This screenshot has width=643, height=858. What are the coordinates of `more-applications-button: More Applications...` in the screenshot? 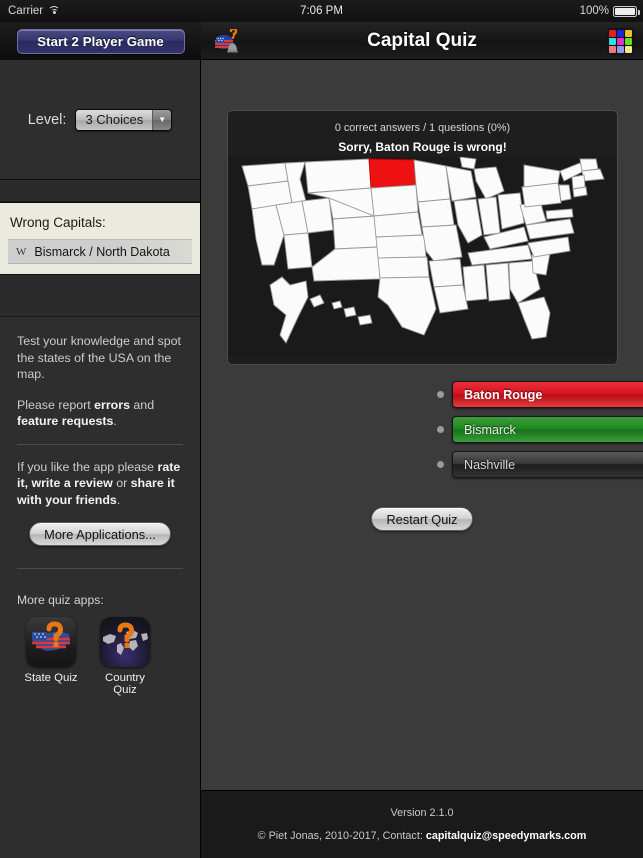 It's located at (100, 534).